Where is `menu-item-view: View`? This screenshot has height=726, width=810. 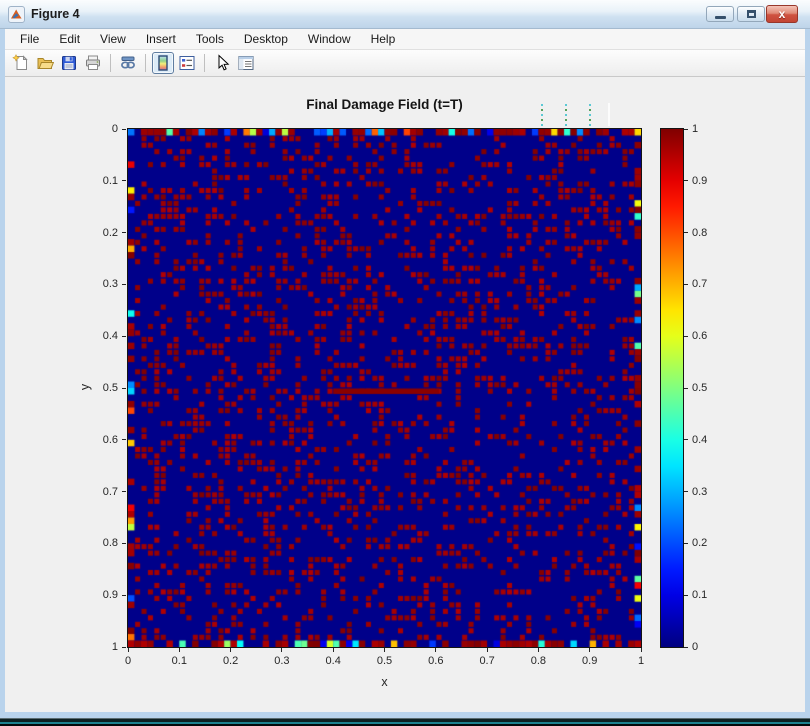
menu-item-view: View is located at coordinates (113, 39).